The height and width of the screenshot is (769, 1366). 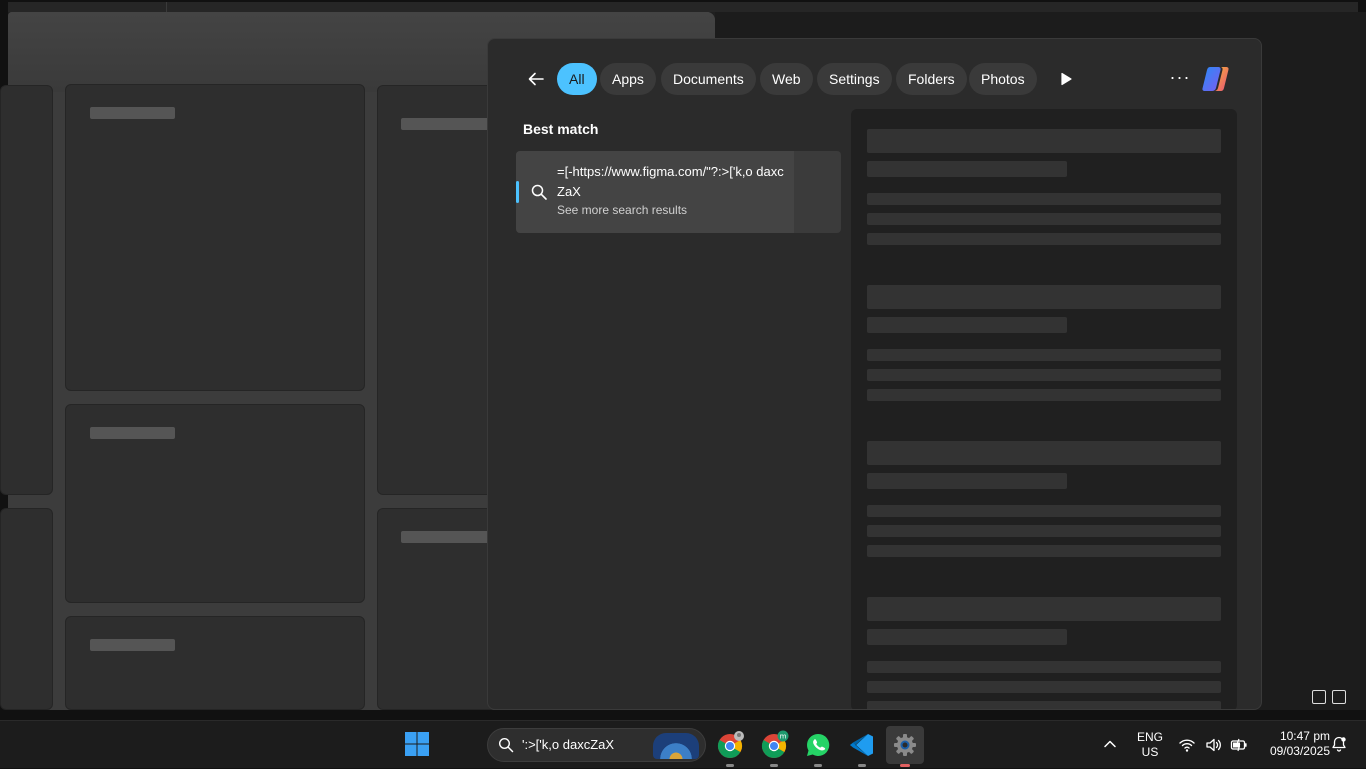 What do you see at coordinates (931, 79) in the screenshot?
I see `filter-folders: Folders` at bounding box center [931, 79].